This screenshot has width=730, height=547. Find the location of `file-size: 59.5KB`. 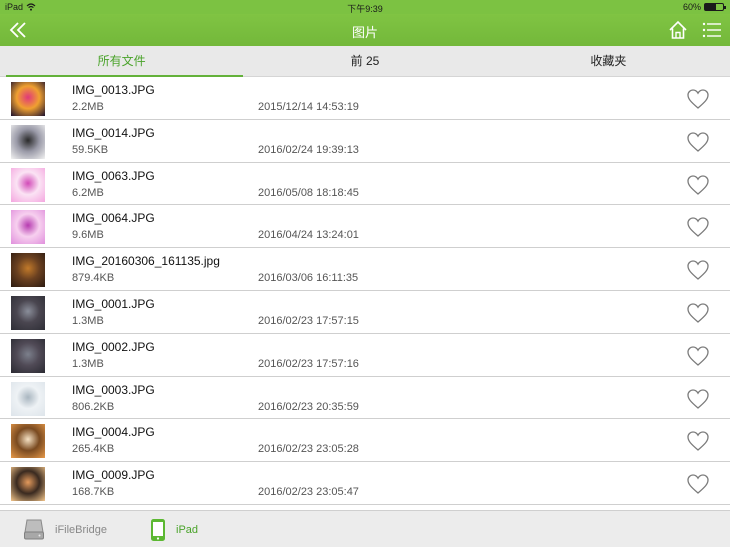

file-size: 59.5KB is located at coordinates (90, 149).